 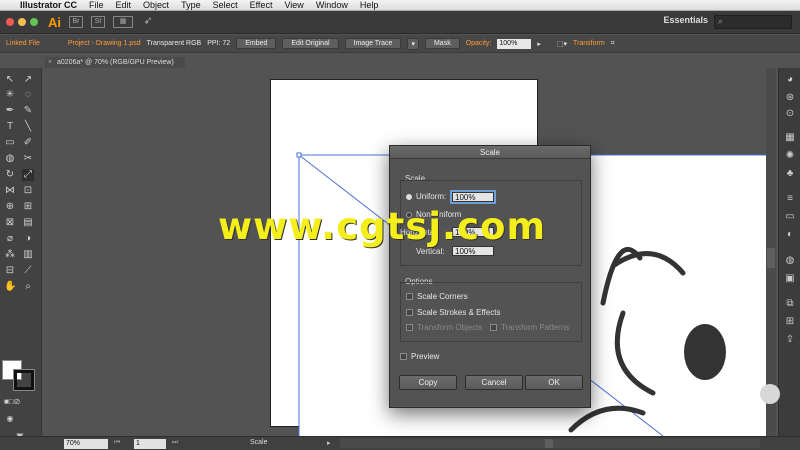 I want to click on opacity-label: Opacity:, so click(x=479, y=43).